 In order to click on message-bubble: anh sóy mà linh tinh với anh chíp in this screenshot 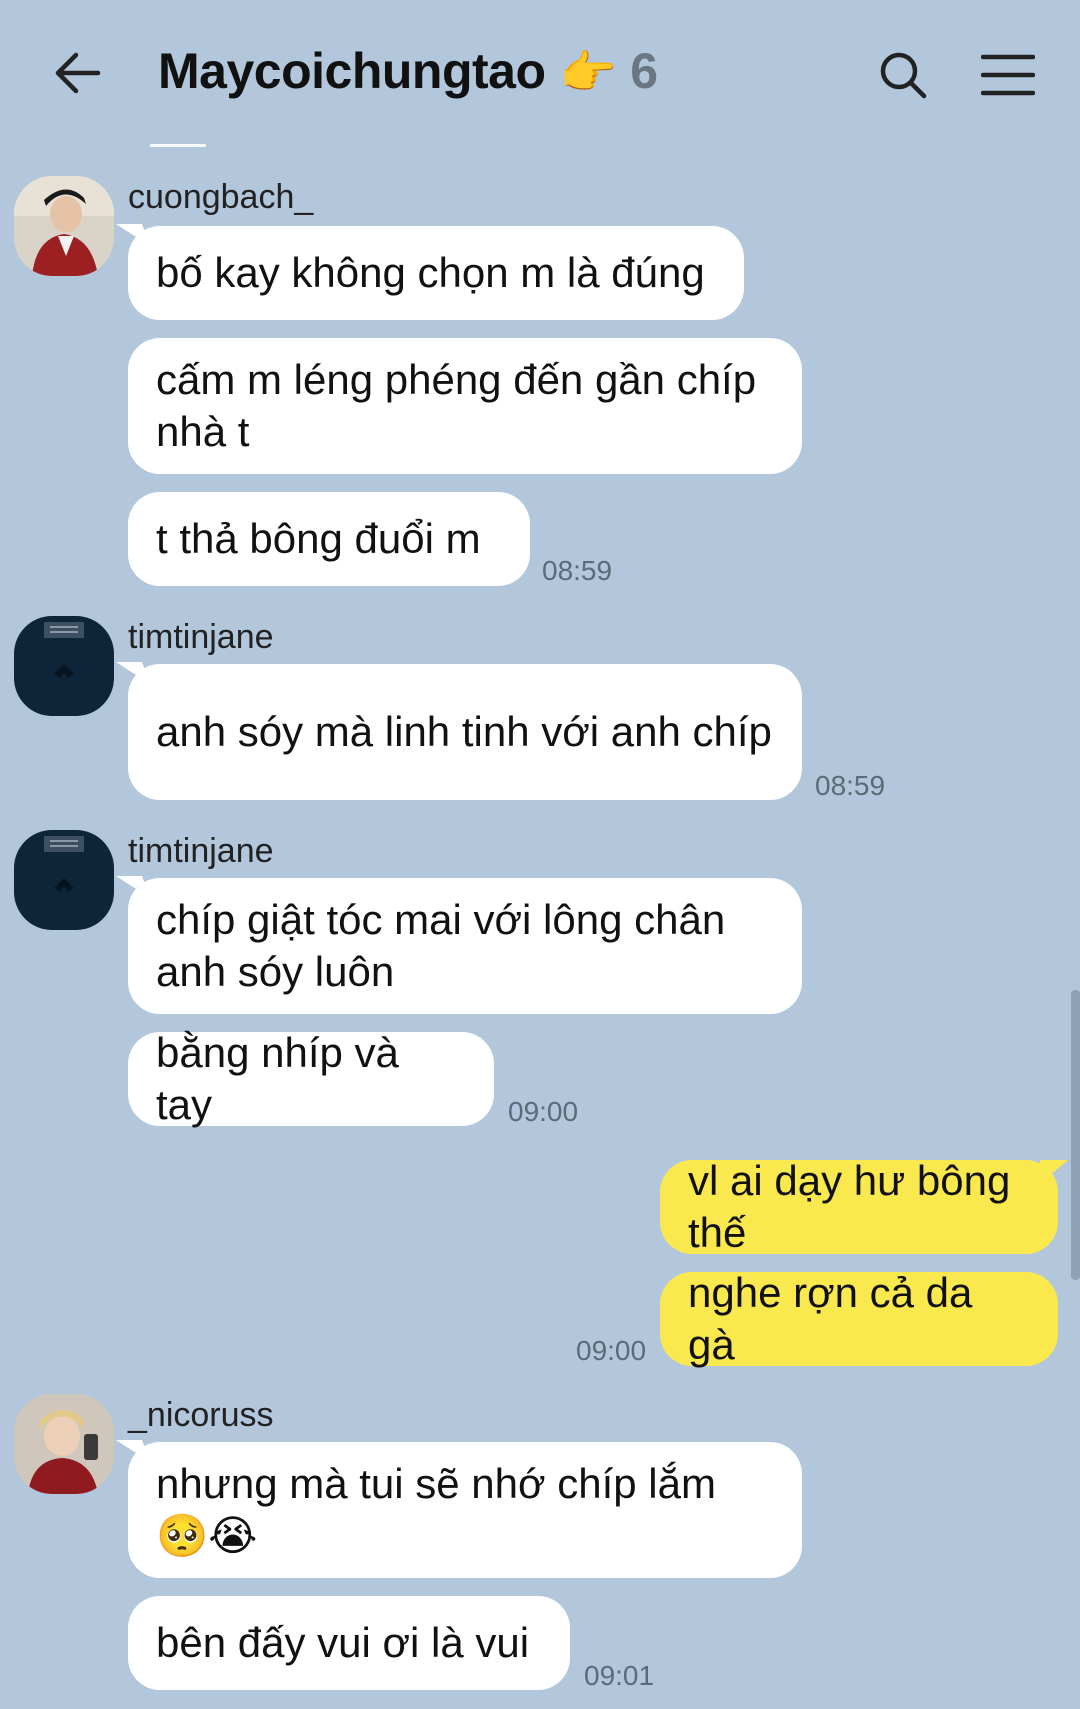, I will do `click(465, 732)`.